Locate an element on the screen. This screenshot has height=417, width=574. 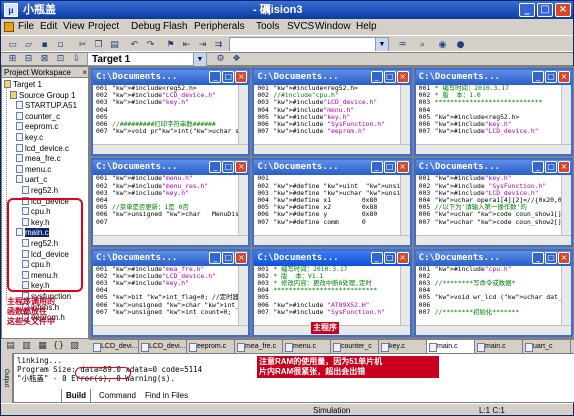
menu-edit: Edit is located at coordinates (48, 27).